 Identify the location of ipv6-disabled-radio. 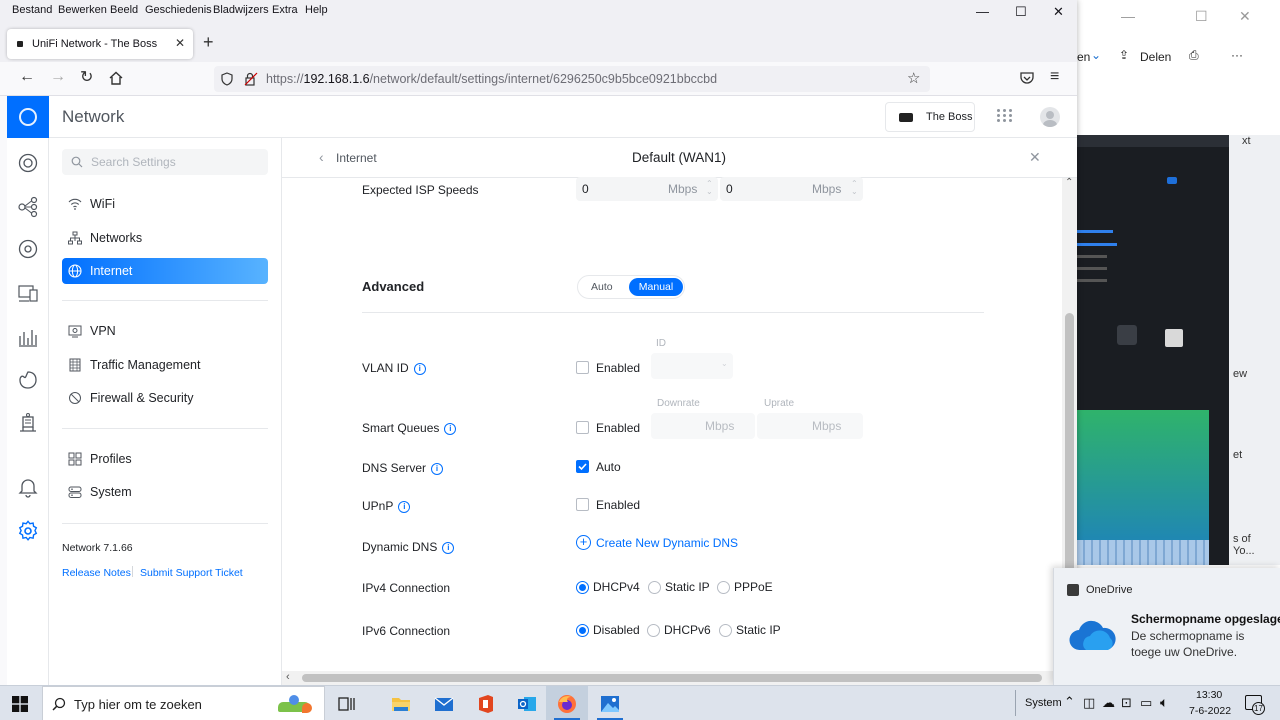
(582, 630).